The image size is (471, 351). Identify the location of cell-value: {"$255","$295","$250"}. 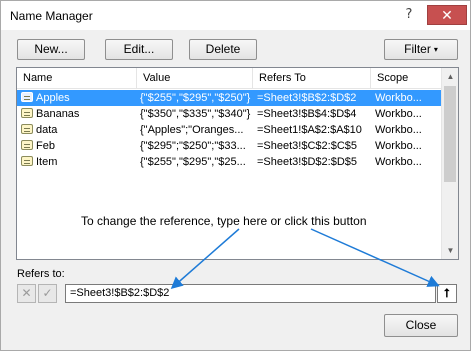
(195, 98).